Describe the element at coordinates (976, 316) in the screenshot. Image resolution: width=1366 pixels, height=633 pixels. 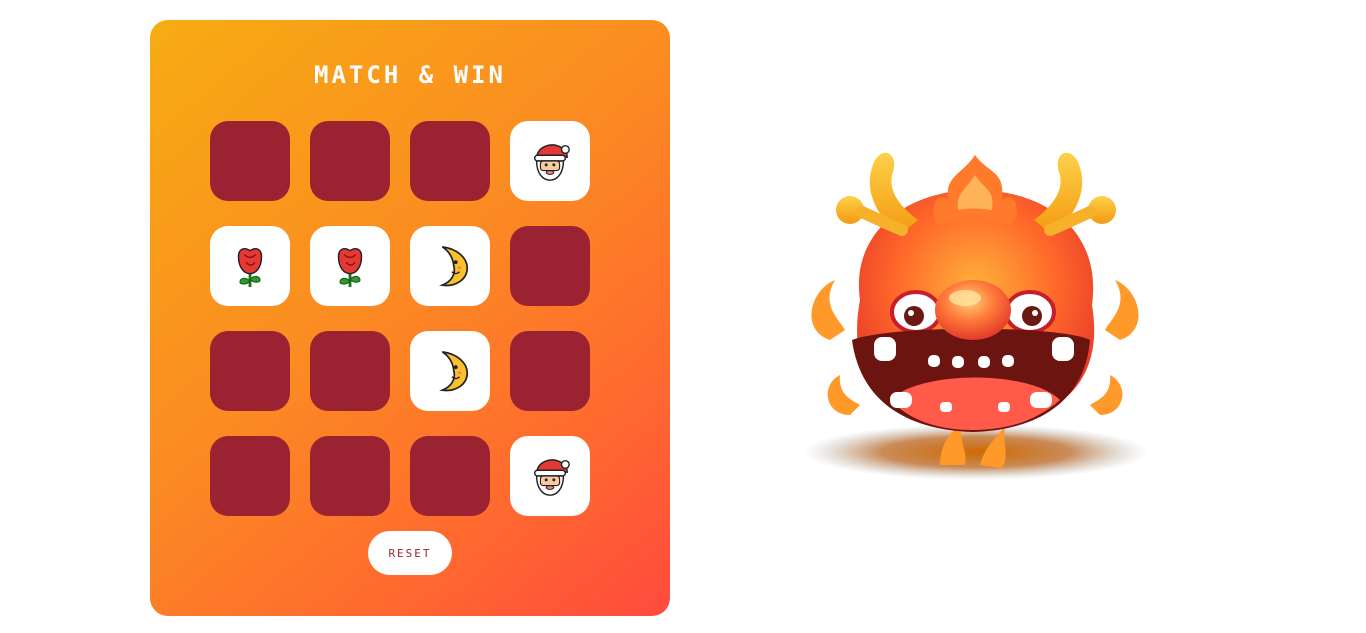
I see `fire-dragon-mascot-icon` at that location.